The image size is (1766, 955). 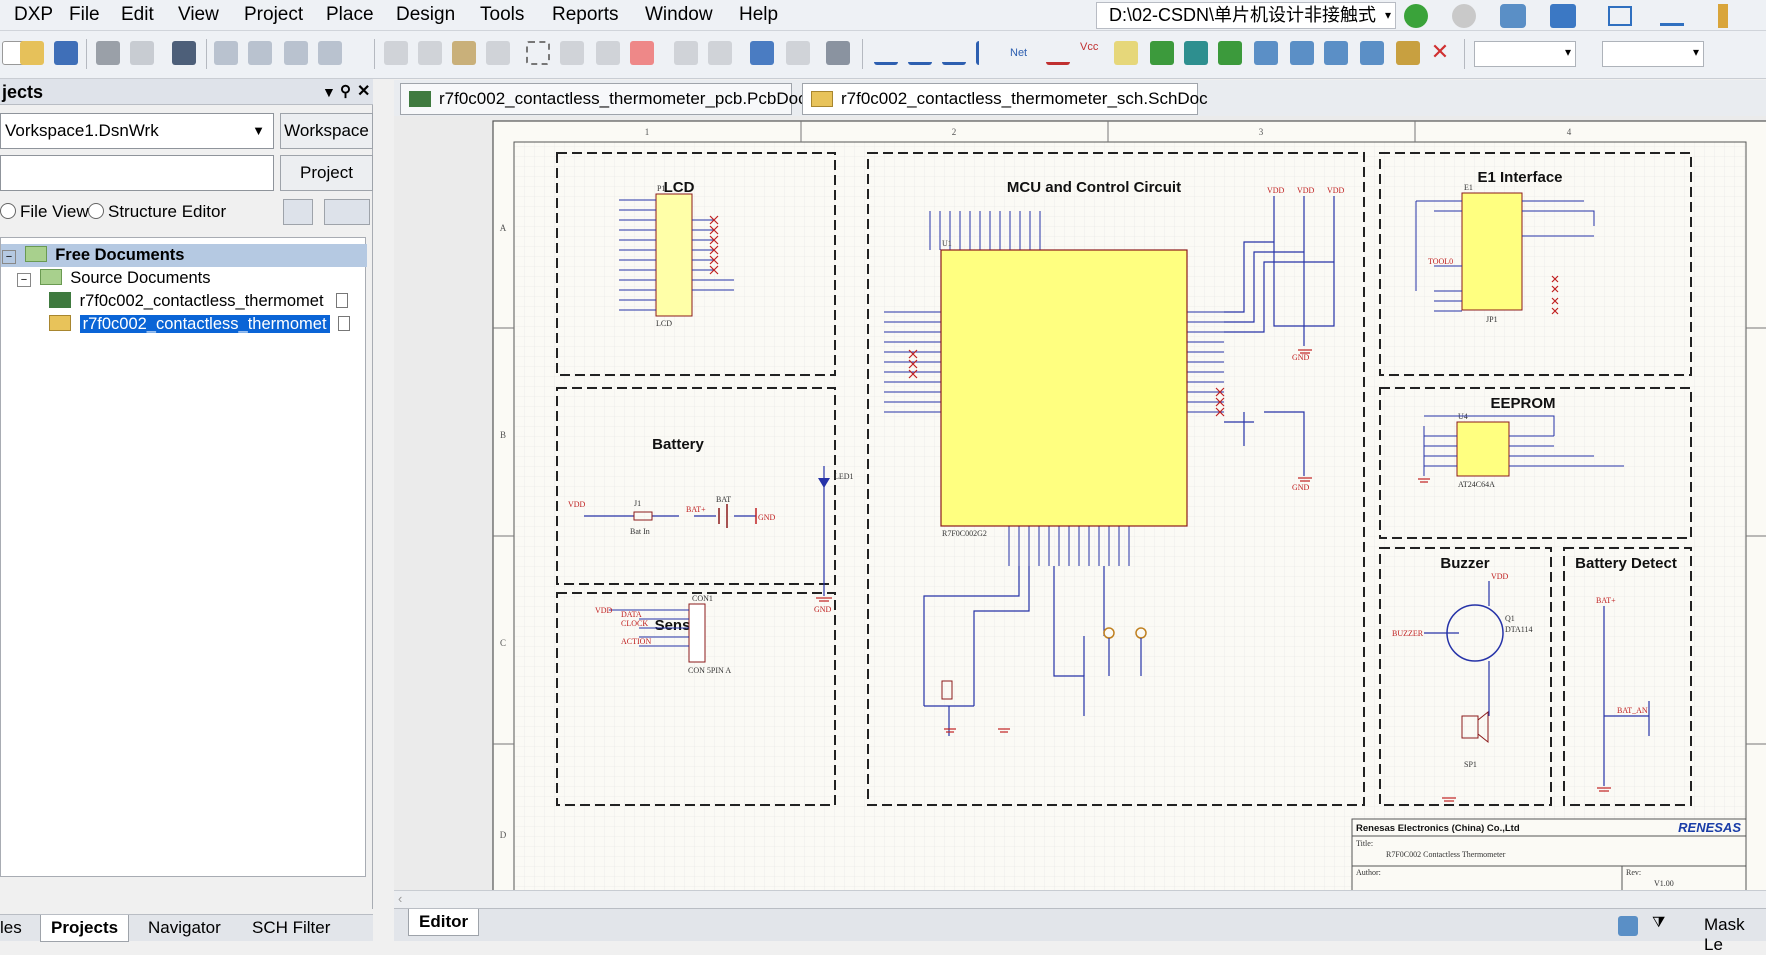 I want to click on project-field, so click(x=137, y=173).